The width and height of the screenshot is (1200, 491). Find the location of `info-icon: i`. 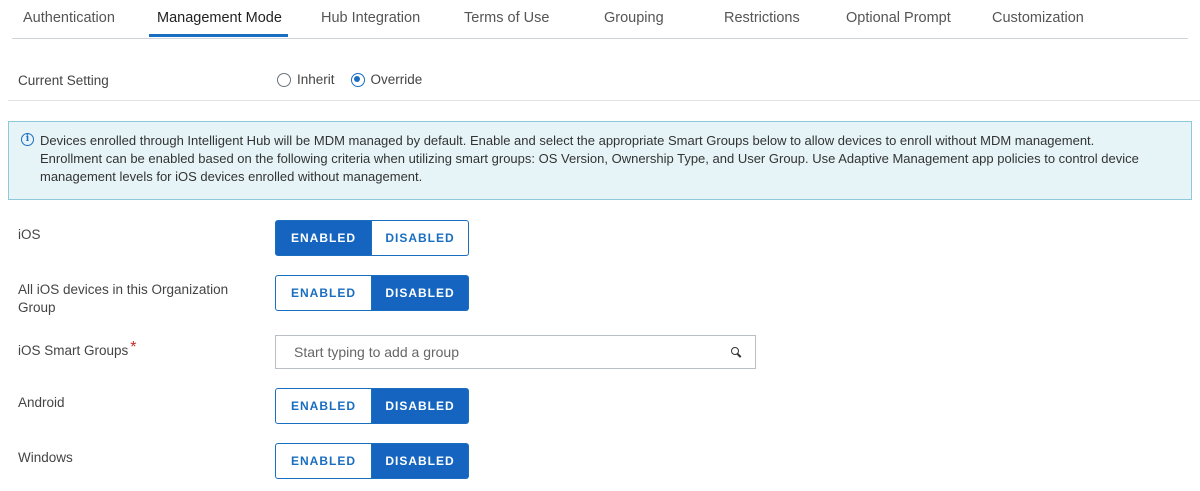

info-icon: i is located at coordinates (27, 139).